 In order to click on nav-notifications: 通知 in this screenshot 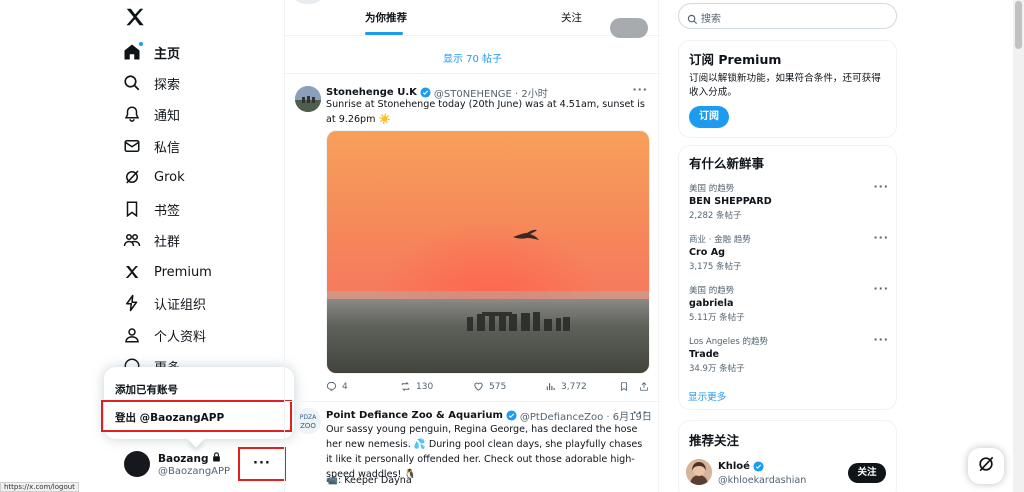, I will do `click(151, 114)`.